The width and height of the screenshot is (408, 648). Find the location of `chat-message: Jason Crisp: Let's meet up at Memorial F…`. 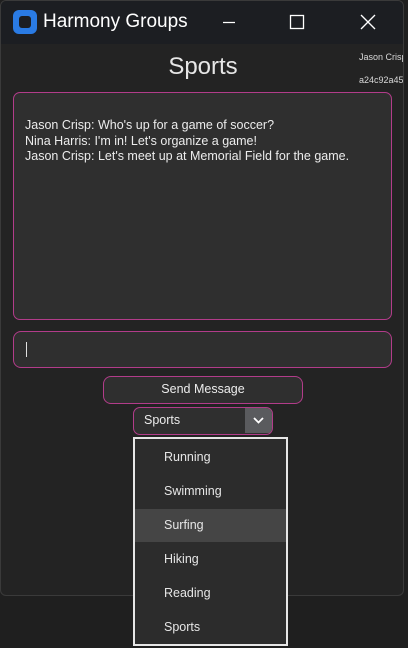

chat-message: Jason Crisp: Let's meet up at Memorial F… is located at coordinates (187, 156).